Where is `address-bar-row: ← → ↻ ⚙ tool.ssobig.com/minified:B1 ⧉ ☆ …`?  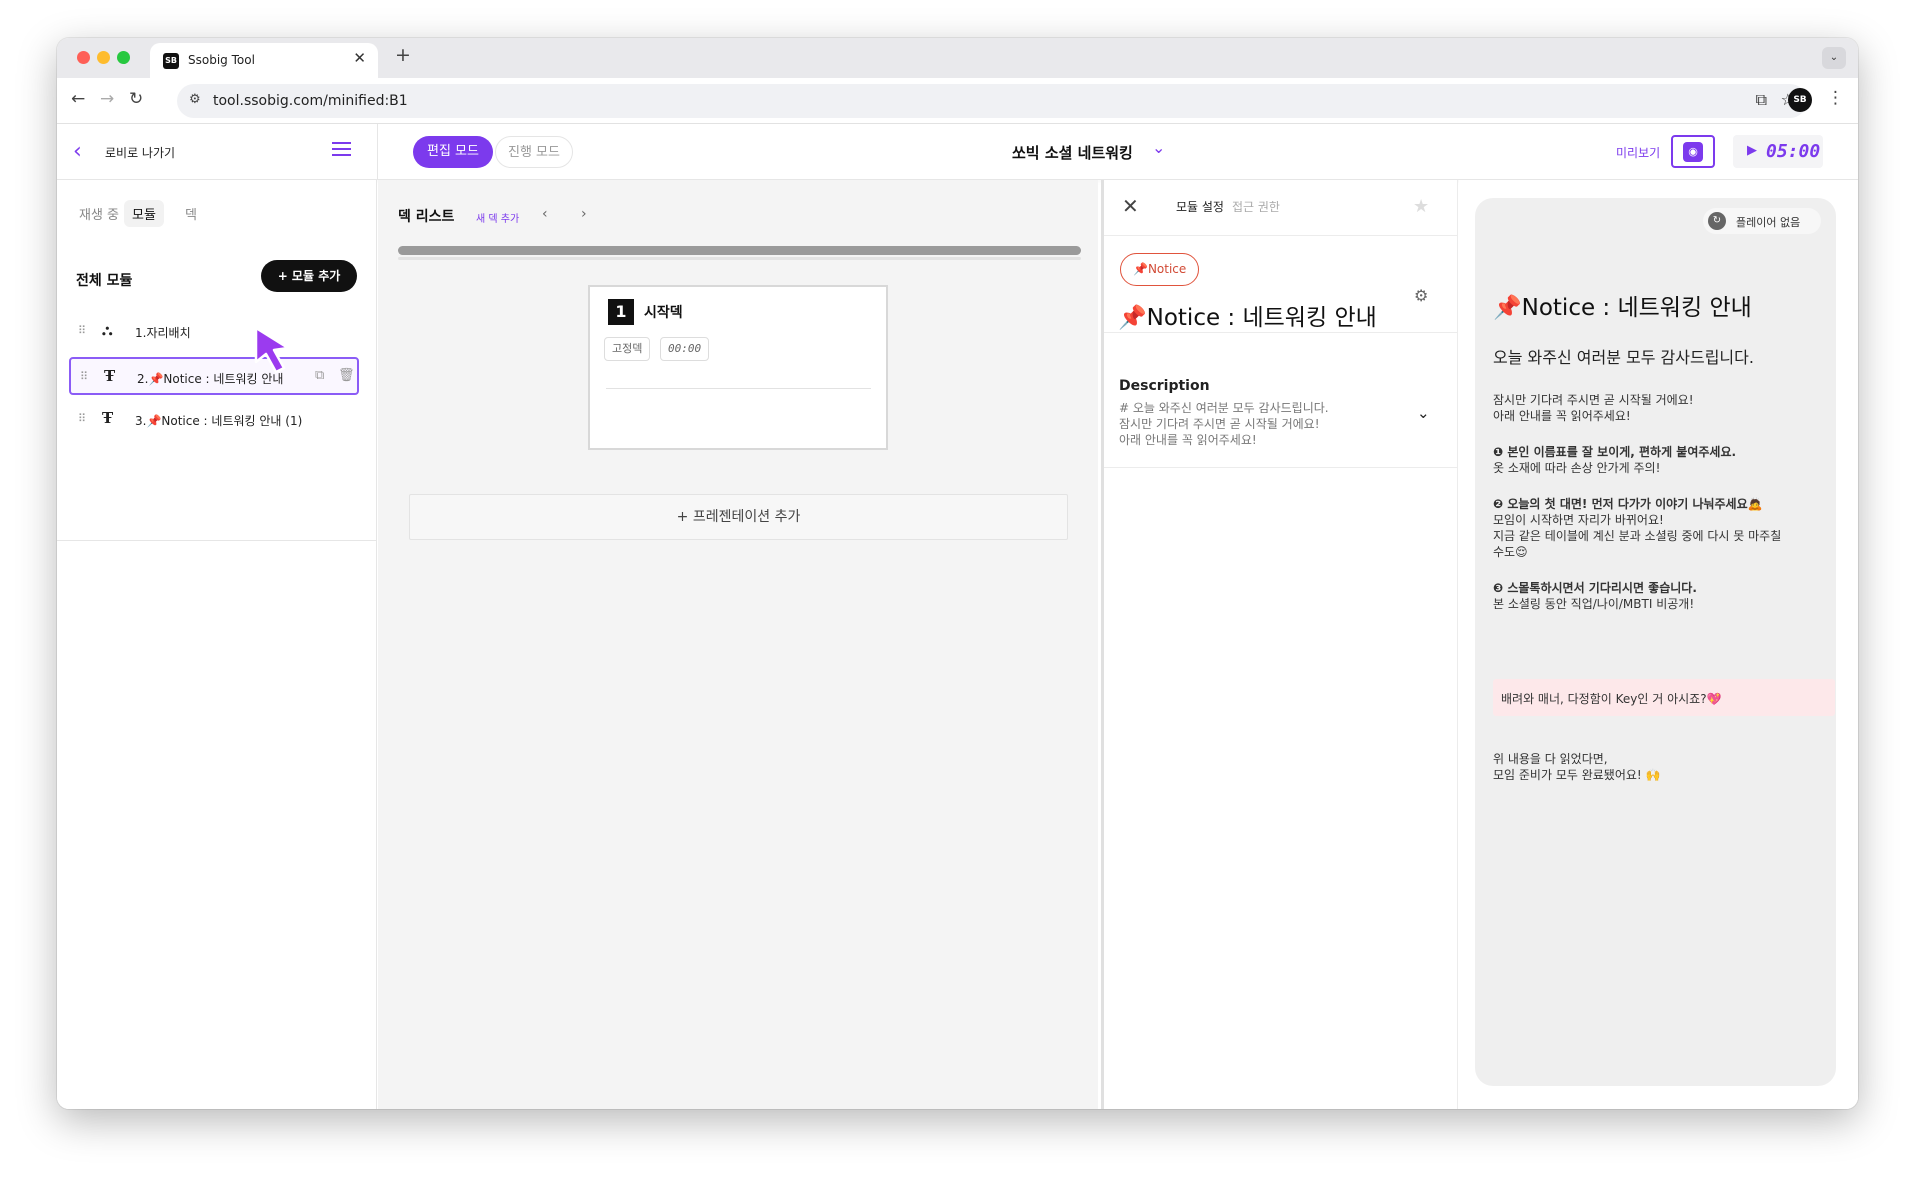
address-bar-row: ← → ↻ ⚙ tool.ssobig.com/minified:B1 ⧉ ☆ … is located at coordinates (957, 101).